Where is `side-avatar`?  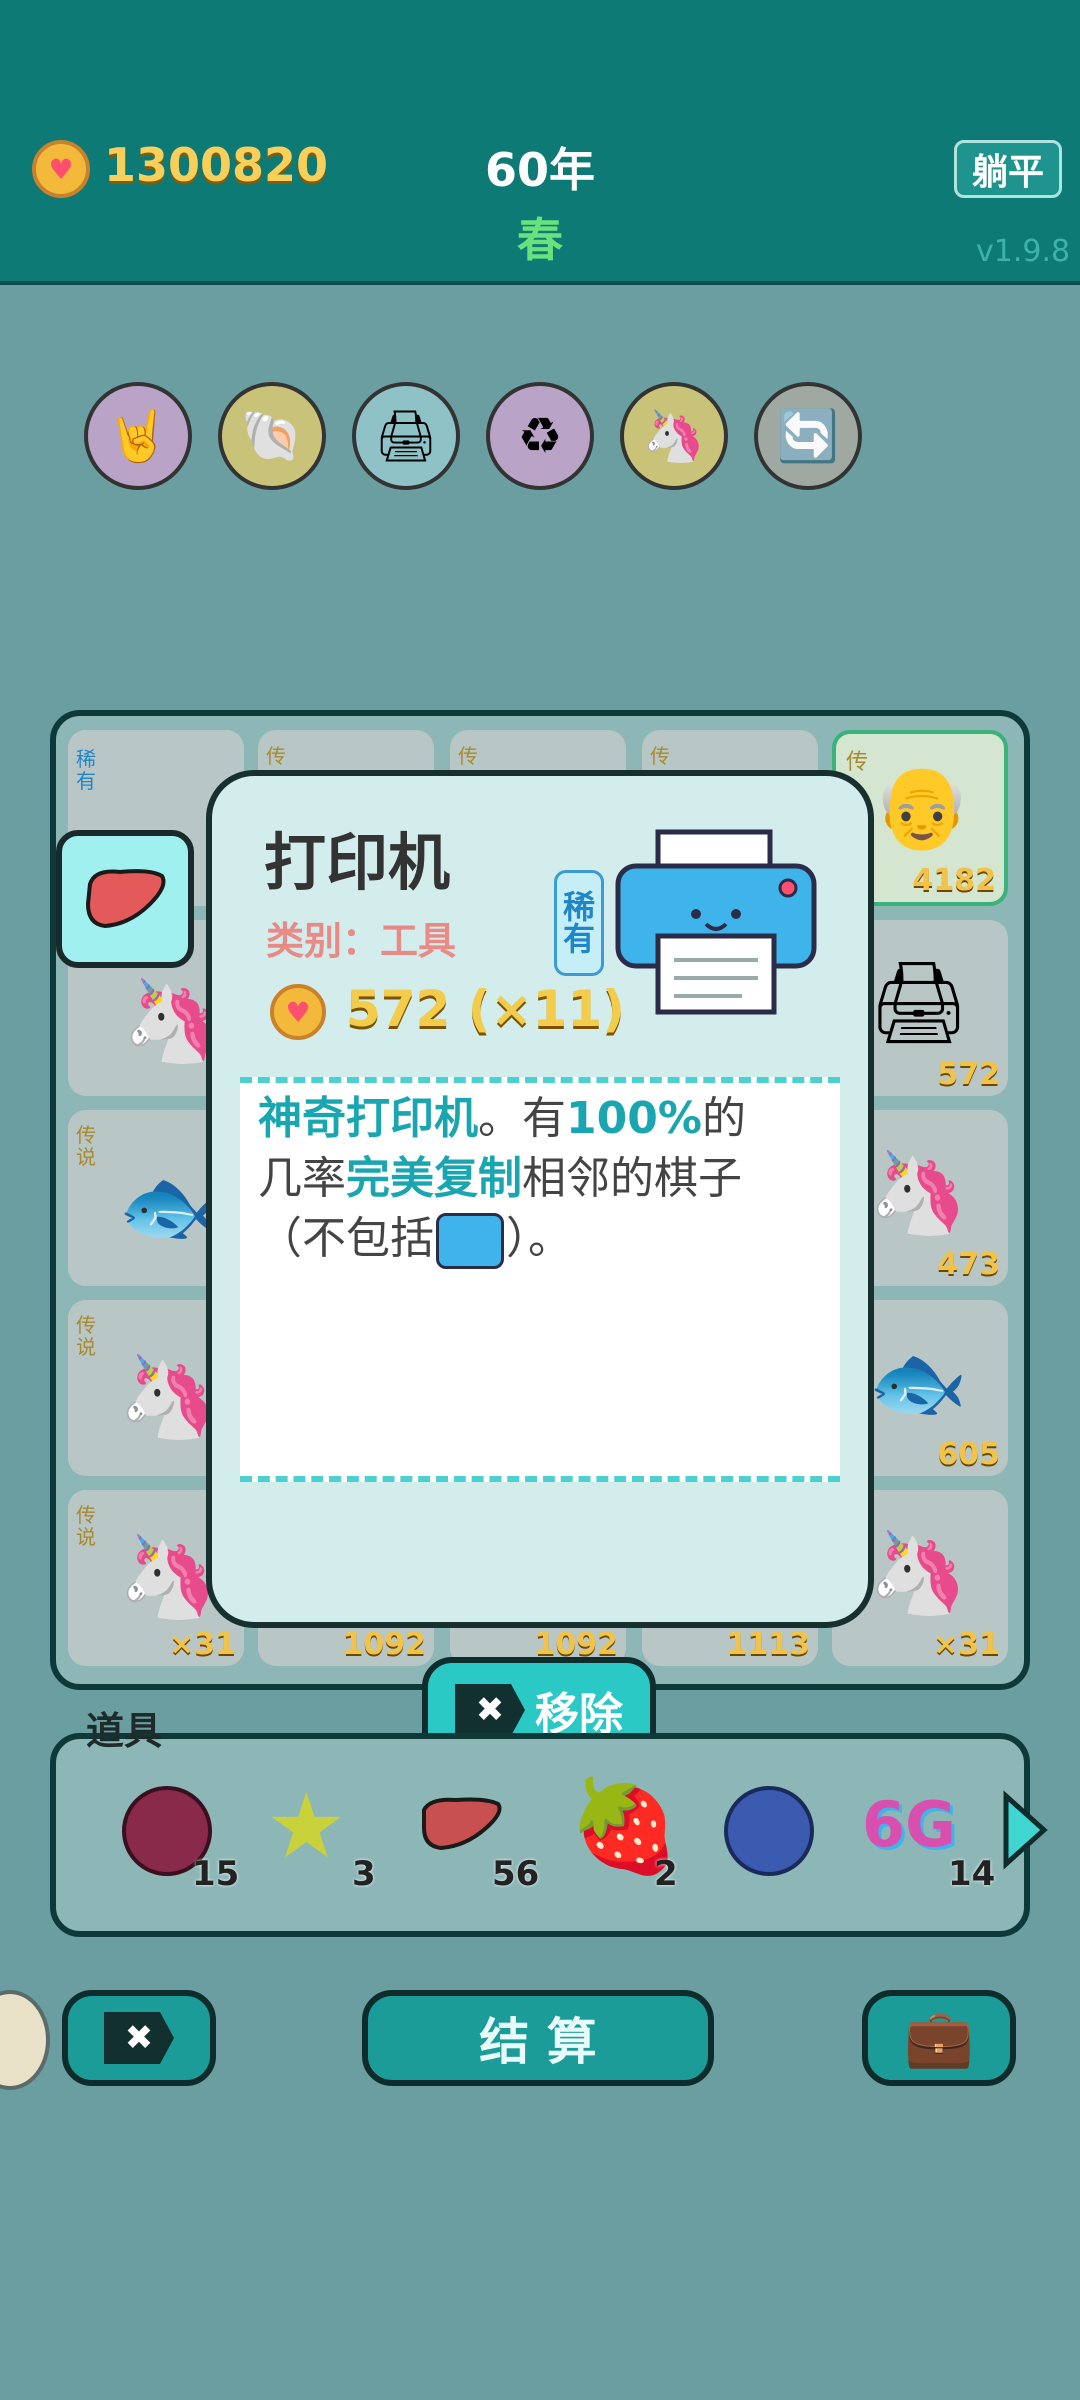 side-avatar is located at coordinates (25, 2040).